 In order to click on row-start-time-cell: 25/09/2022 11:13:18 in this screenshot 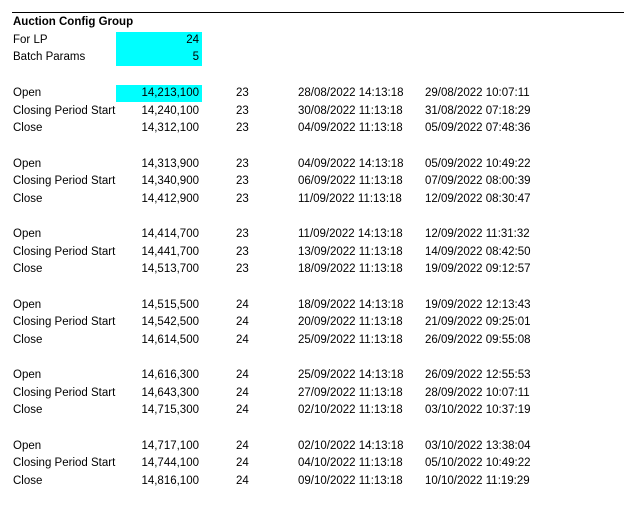, I will do `click(350, 340)`.